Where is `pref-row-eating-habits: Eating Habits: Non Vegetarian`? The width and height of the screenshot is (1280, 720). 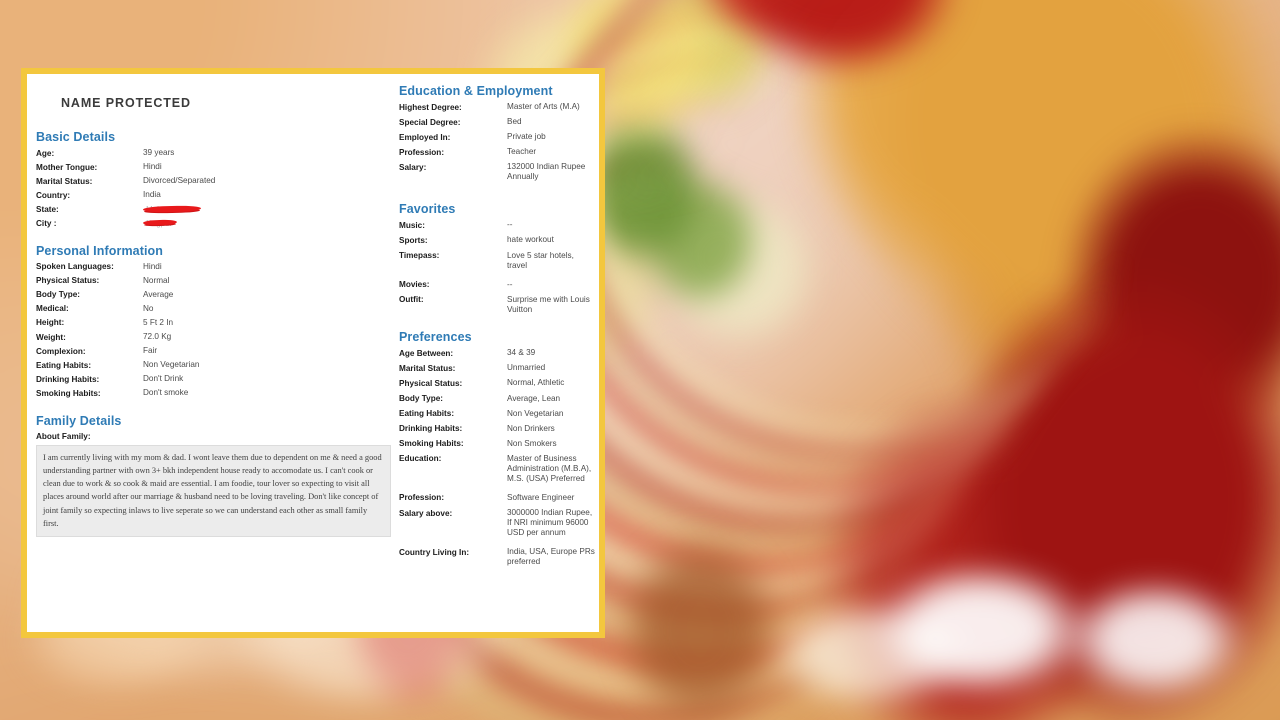
pref-row-eating-habits: Eating Habits: Non Vegetarian is located at coordinates (497, 414).